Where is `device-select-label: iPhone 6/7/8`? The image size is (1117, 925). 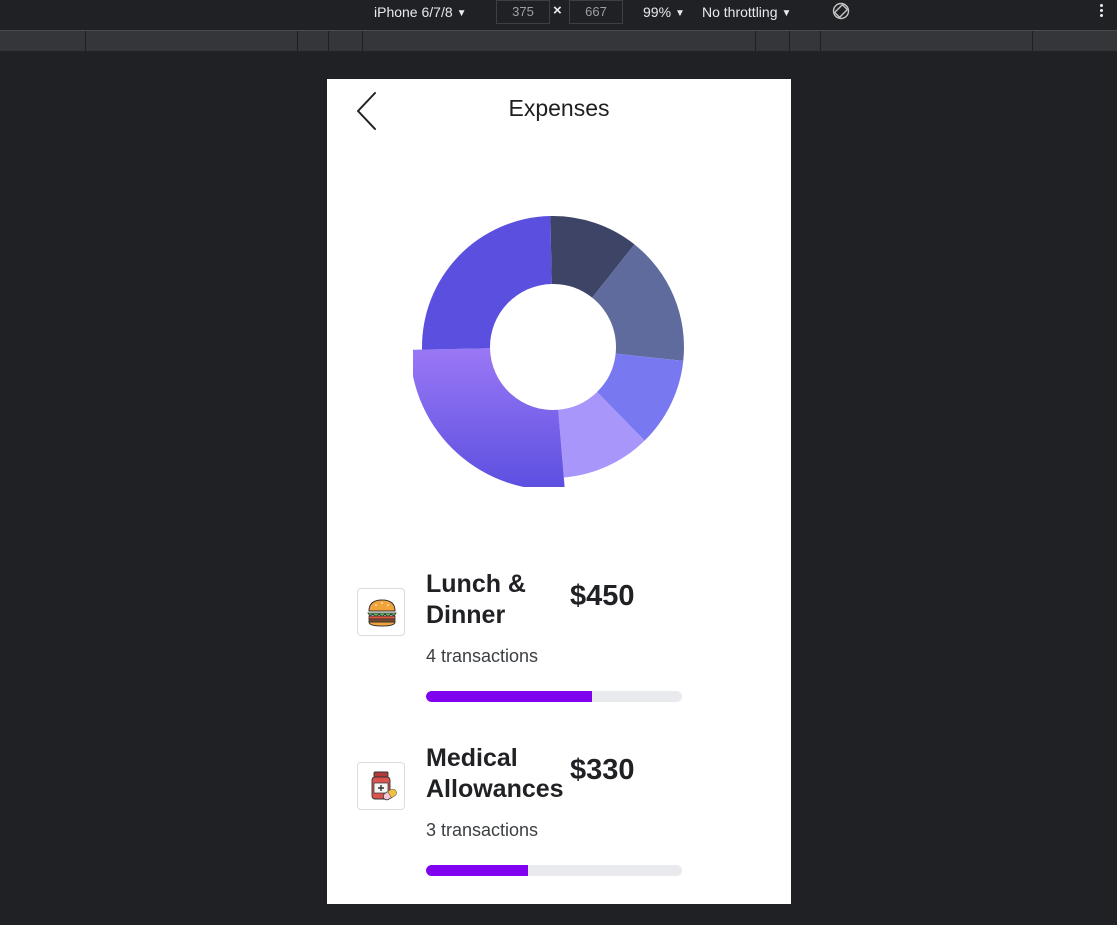
device-select-label: iPhone 6/7/8 is located at coordinates (413, 12).